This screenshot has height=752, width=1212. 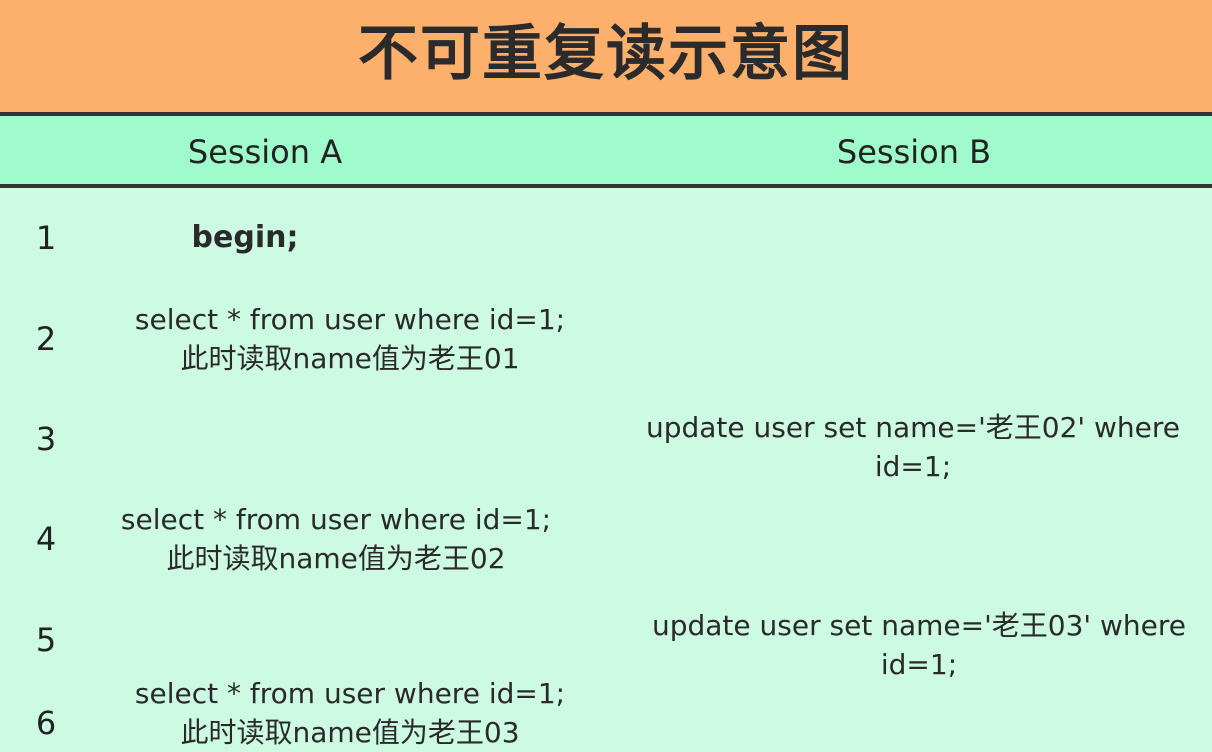 What do you see at coordinates (46, 238) in the screenshot?
I see `row-number: 1` at bounding box center [46, 238].